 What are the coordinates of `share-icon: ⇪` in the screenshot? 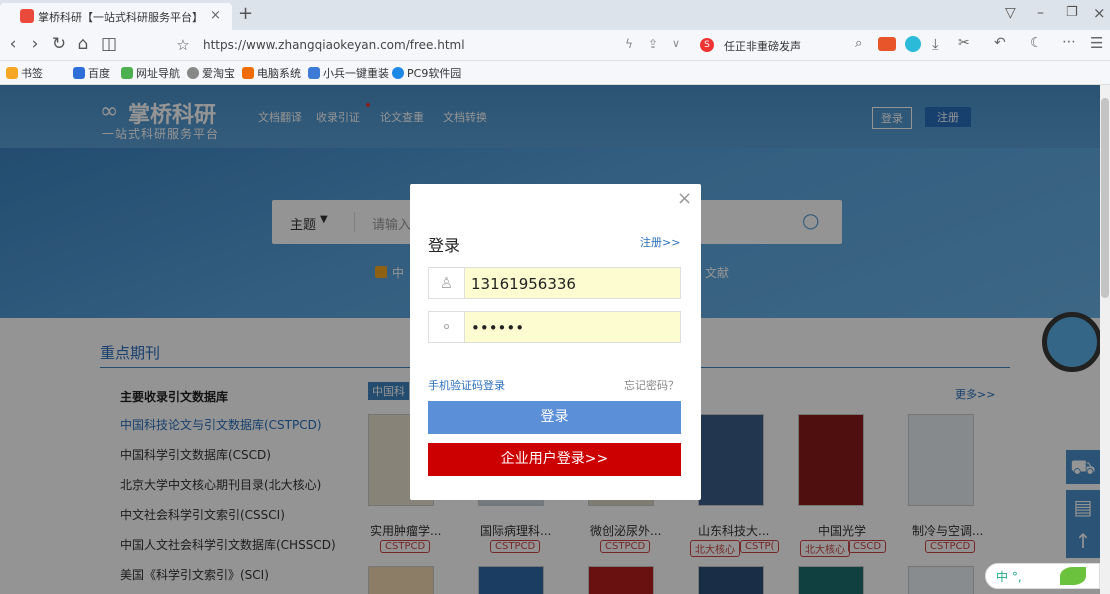 It's located at (653, 44).